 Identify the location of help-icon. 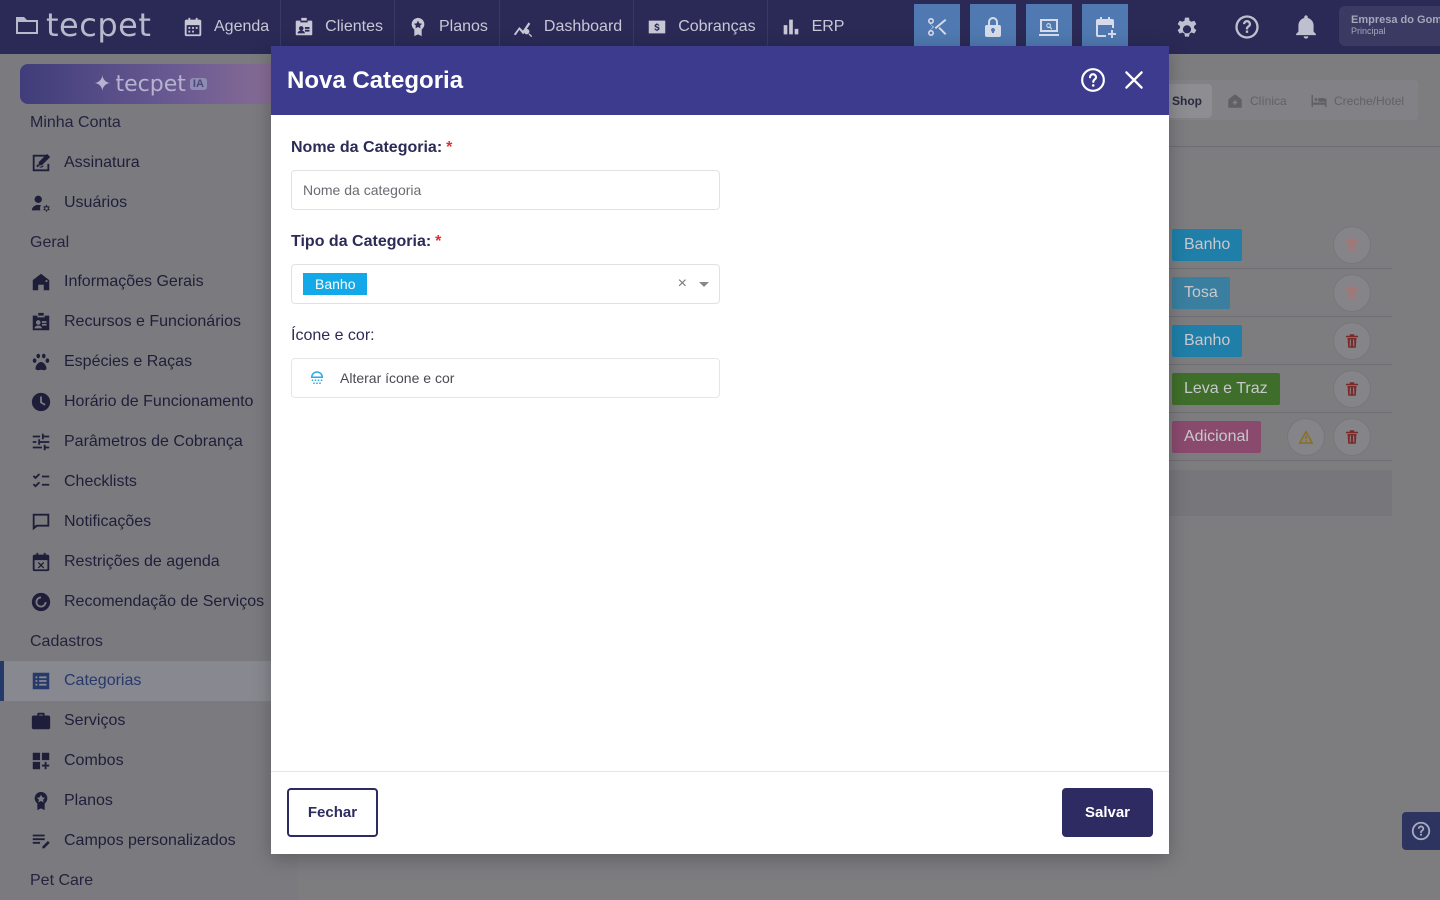
(1421, 831).